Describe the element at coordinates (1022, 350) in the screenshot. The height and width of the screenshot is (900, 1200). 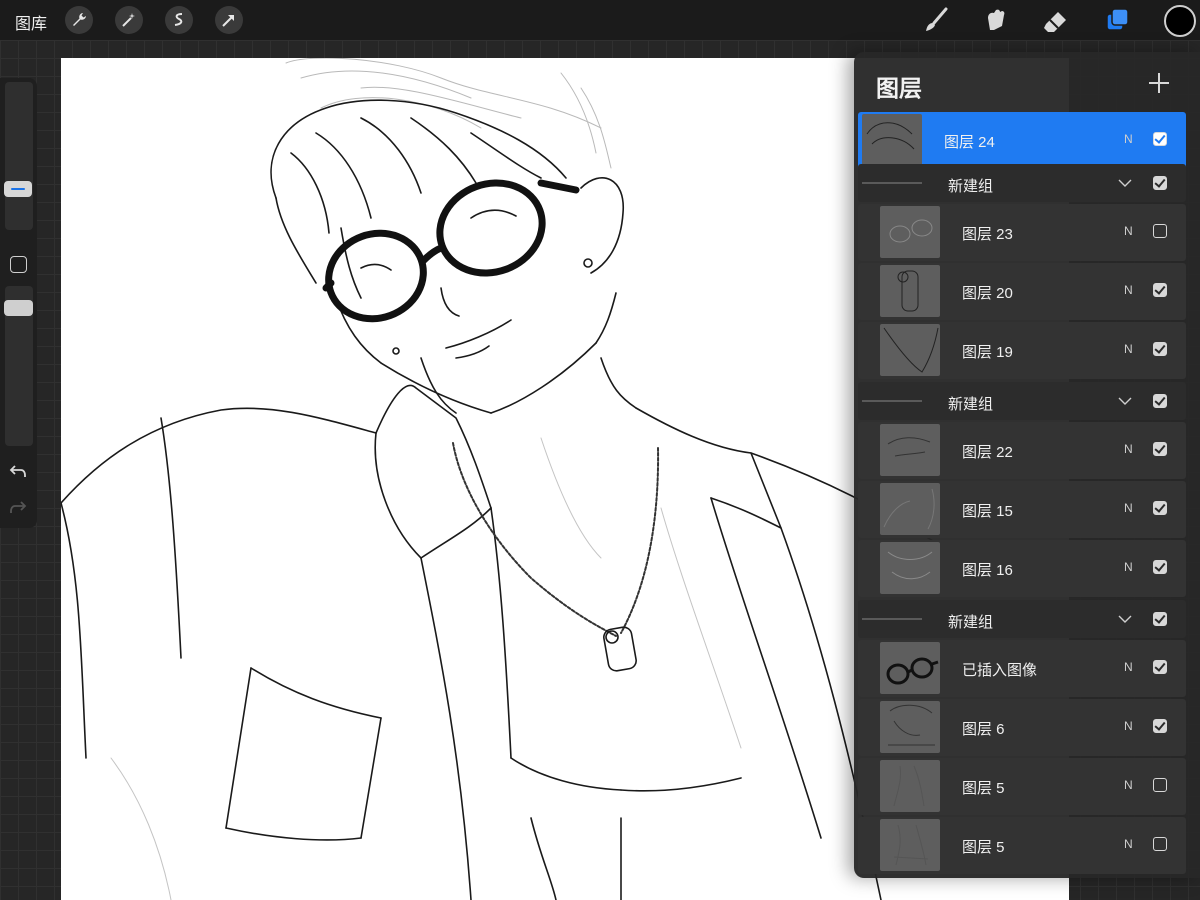
I see `layer-row: 图层 19 N` at that location.